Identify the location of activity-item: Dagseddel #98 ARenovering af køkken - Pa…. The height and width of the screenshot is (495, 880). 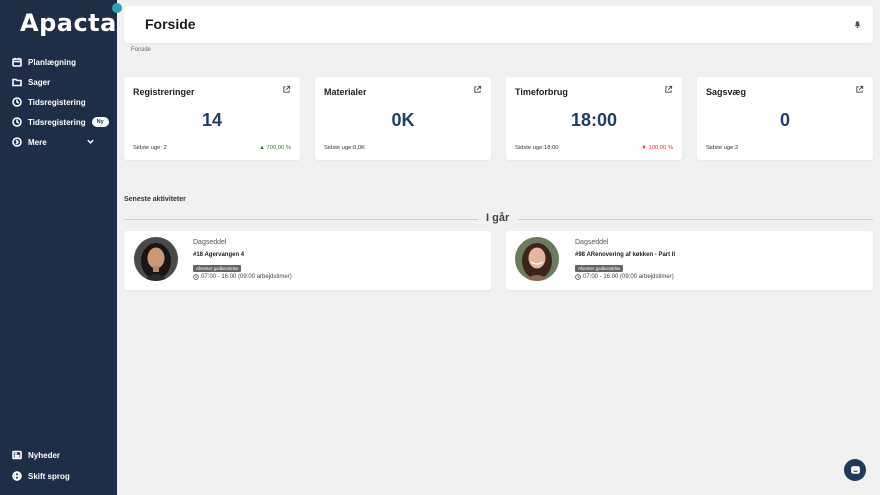
(689, 260).